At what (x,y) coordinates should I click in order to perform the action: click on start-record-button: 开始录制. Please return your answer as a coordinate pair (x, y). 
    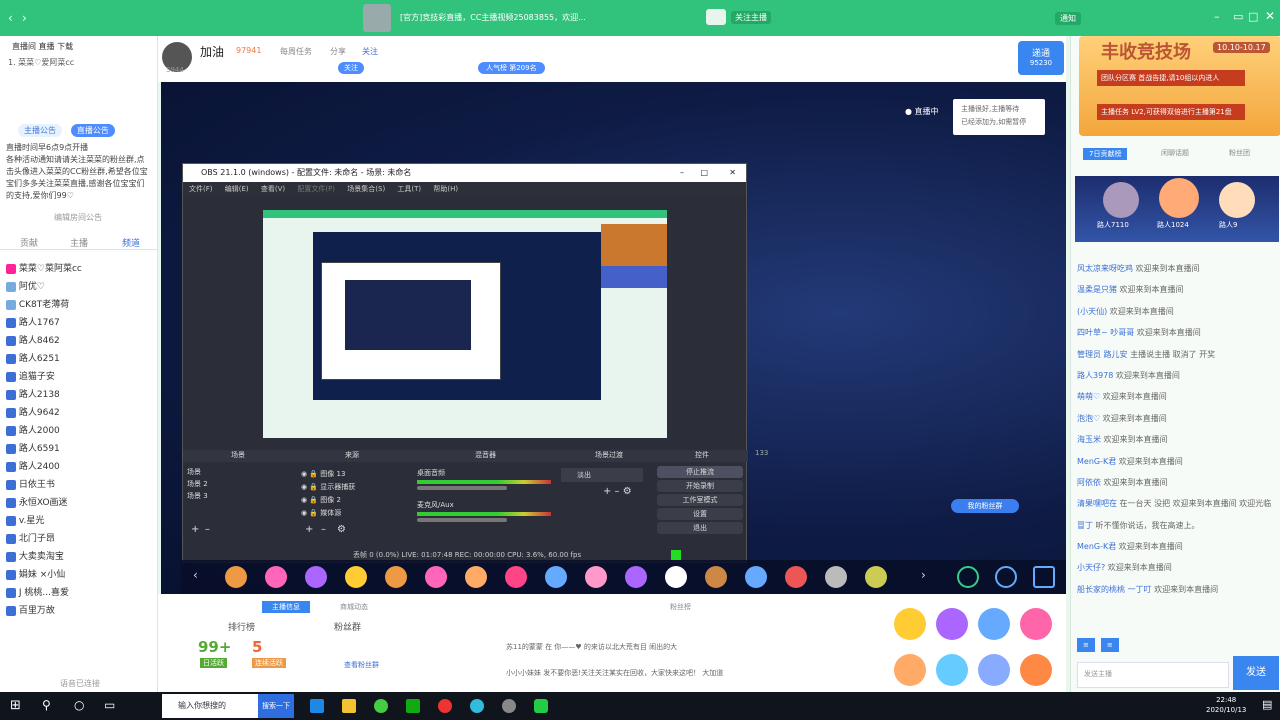
    Looking at the image, I should click on (700, 486).